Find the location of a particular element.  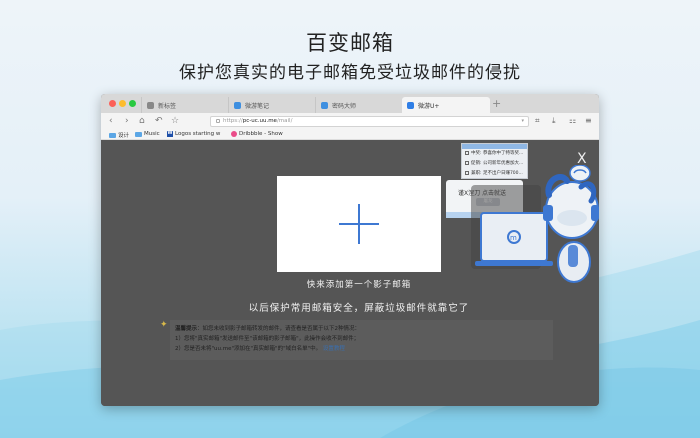

protect-caption: 以后保护常用邮箱安全，屏蔽垃圾邮件就靠它了 is located at coordinates (359, 308).